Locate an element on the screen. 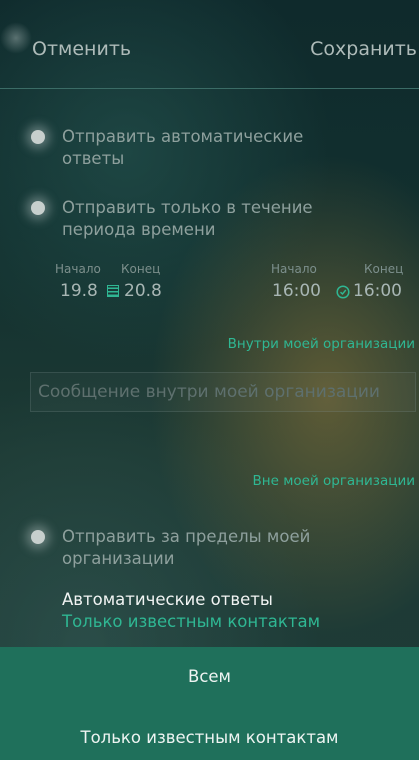 Image resolution: width=419 pixels, height=760 pixels. clock-icon is located at coordinates (343, 291).